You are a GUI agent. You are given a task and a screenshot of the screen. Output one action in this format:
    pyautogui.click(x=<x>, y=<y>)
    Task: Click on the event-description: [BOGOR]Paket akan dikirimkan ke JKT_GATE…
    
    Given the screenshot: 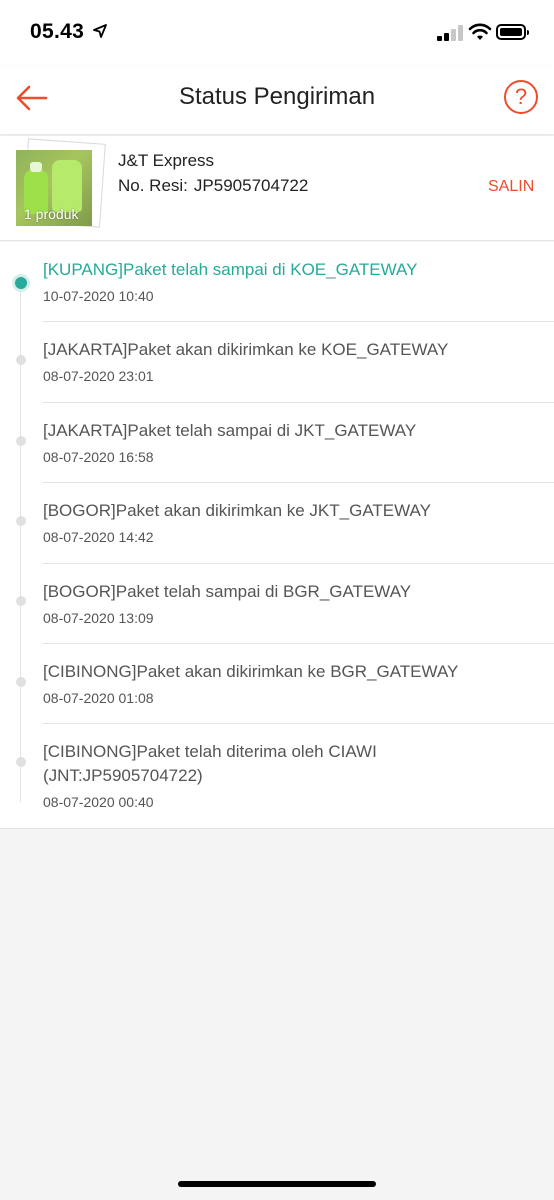 What is the action you would take?
    pyautogui.click(x=237, y=510)
    